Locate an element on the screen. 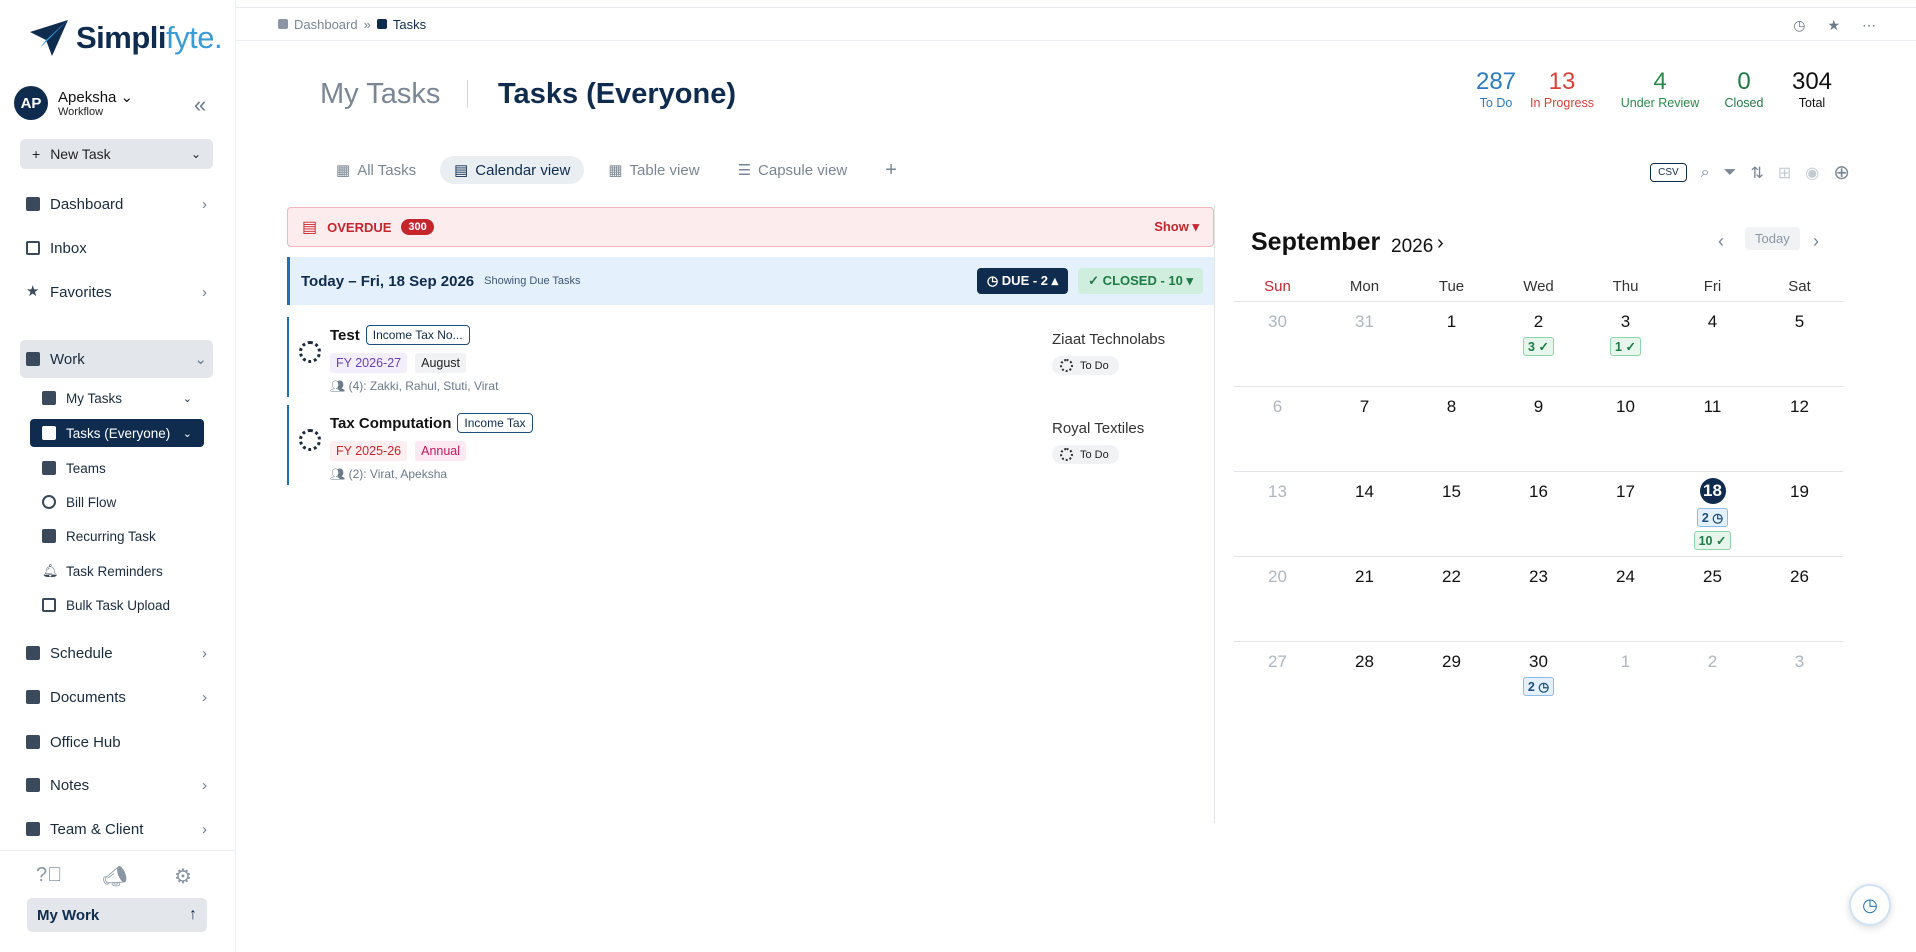  breadcrumb-dashboard: Dashboard is located at coordinates (326, 24).